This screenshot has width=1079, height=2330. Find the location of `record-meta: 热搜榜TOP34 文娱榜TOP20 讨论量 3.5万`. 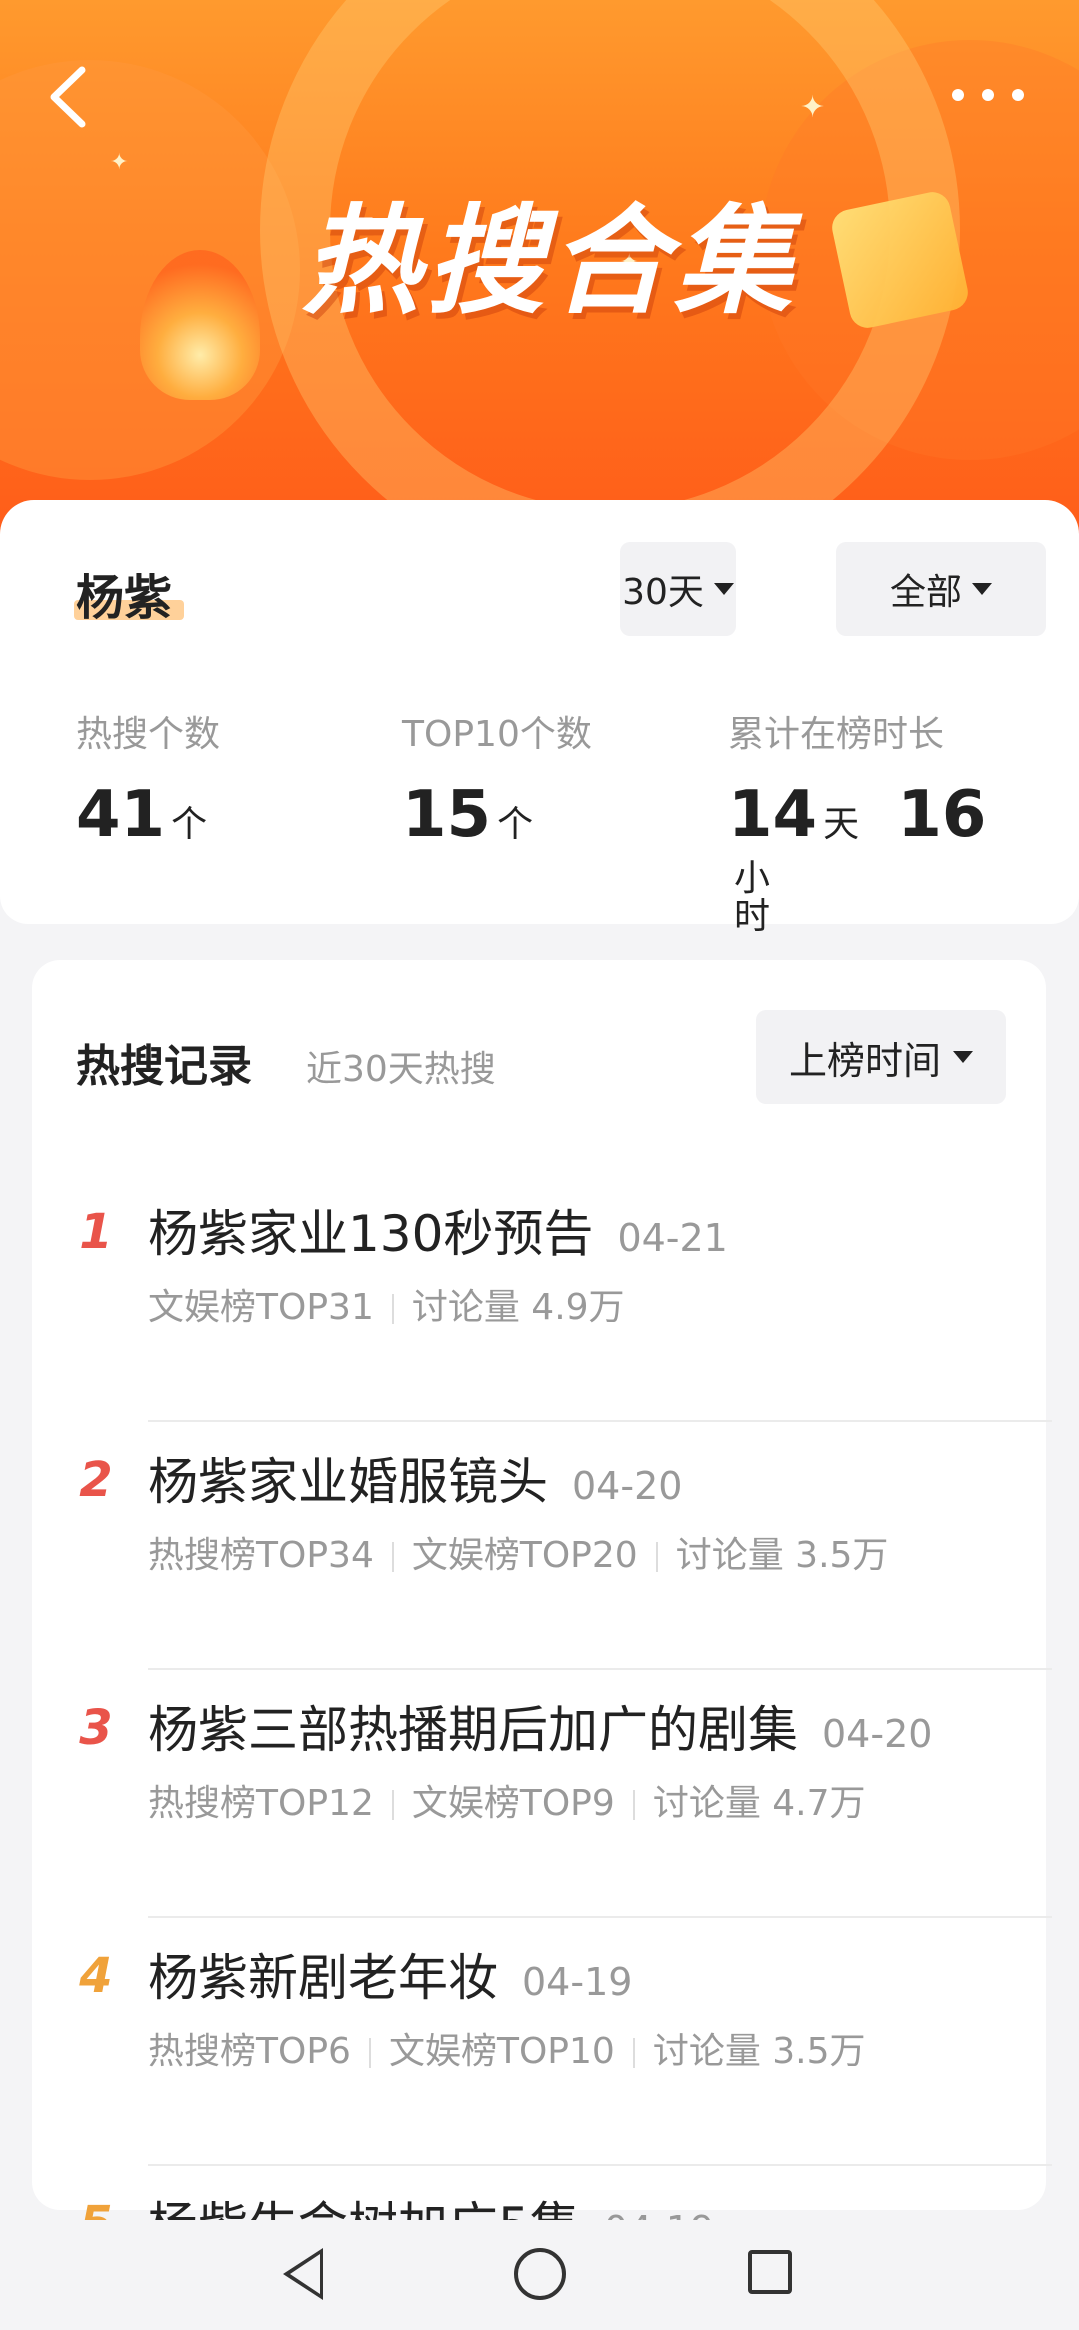

record-meta: 热搜榜TOP34 文娱榜TOP20 讨论量 3.5万 is located at coordinates (518, 1552).